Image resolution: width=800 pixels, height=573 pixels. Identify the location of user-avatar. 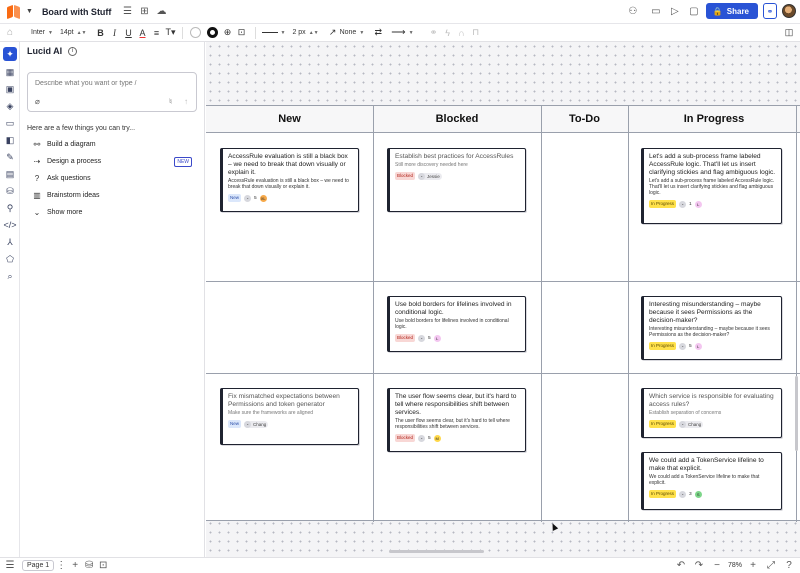
(789, 11).